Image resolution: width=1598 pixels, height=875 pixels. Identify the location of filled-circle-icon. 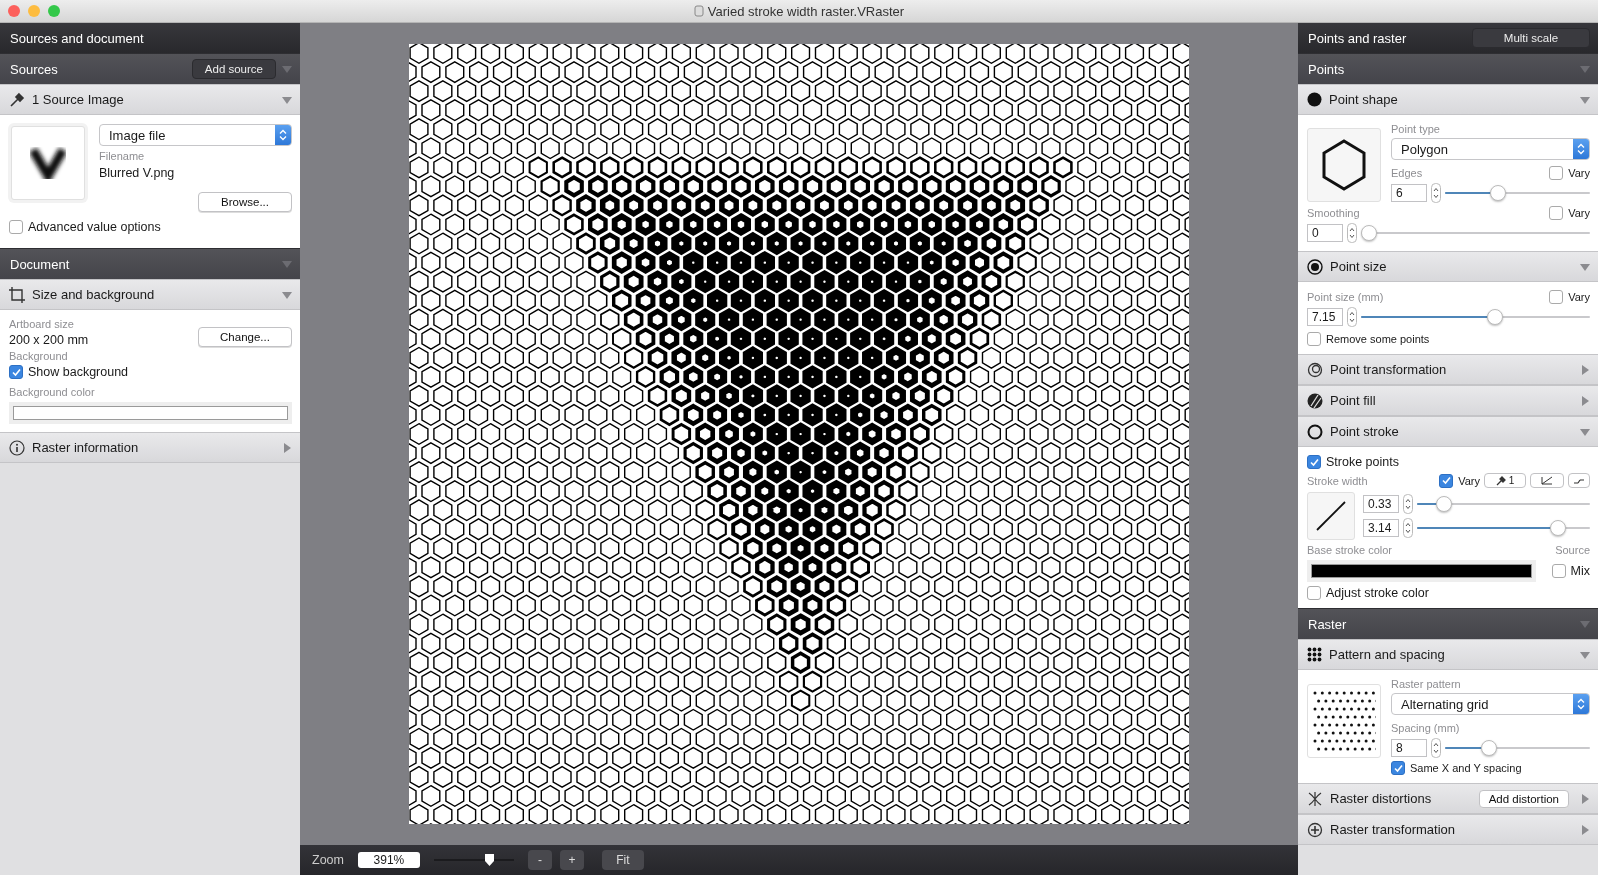
(1314, 99).